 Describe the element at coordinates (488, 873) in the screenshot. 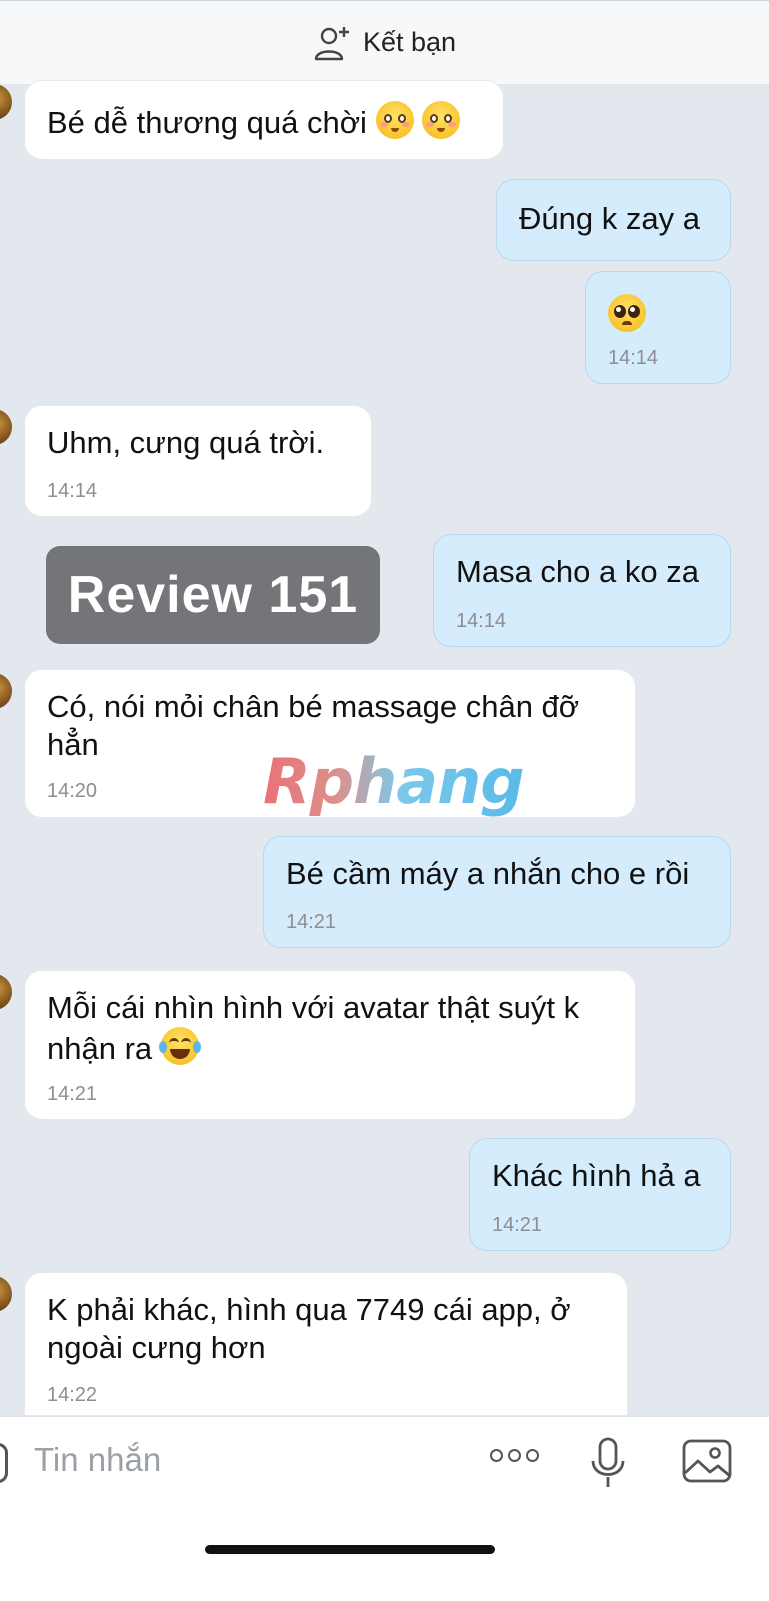

I see `message-text: Bé cầm máy a nhắn cho e rồi` at that location.